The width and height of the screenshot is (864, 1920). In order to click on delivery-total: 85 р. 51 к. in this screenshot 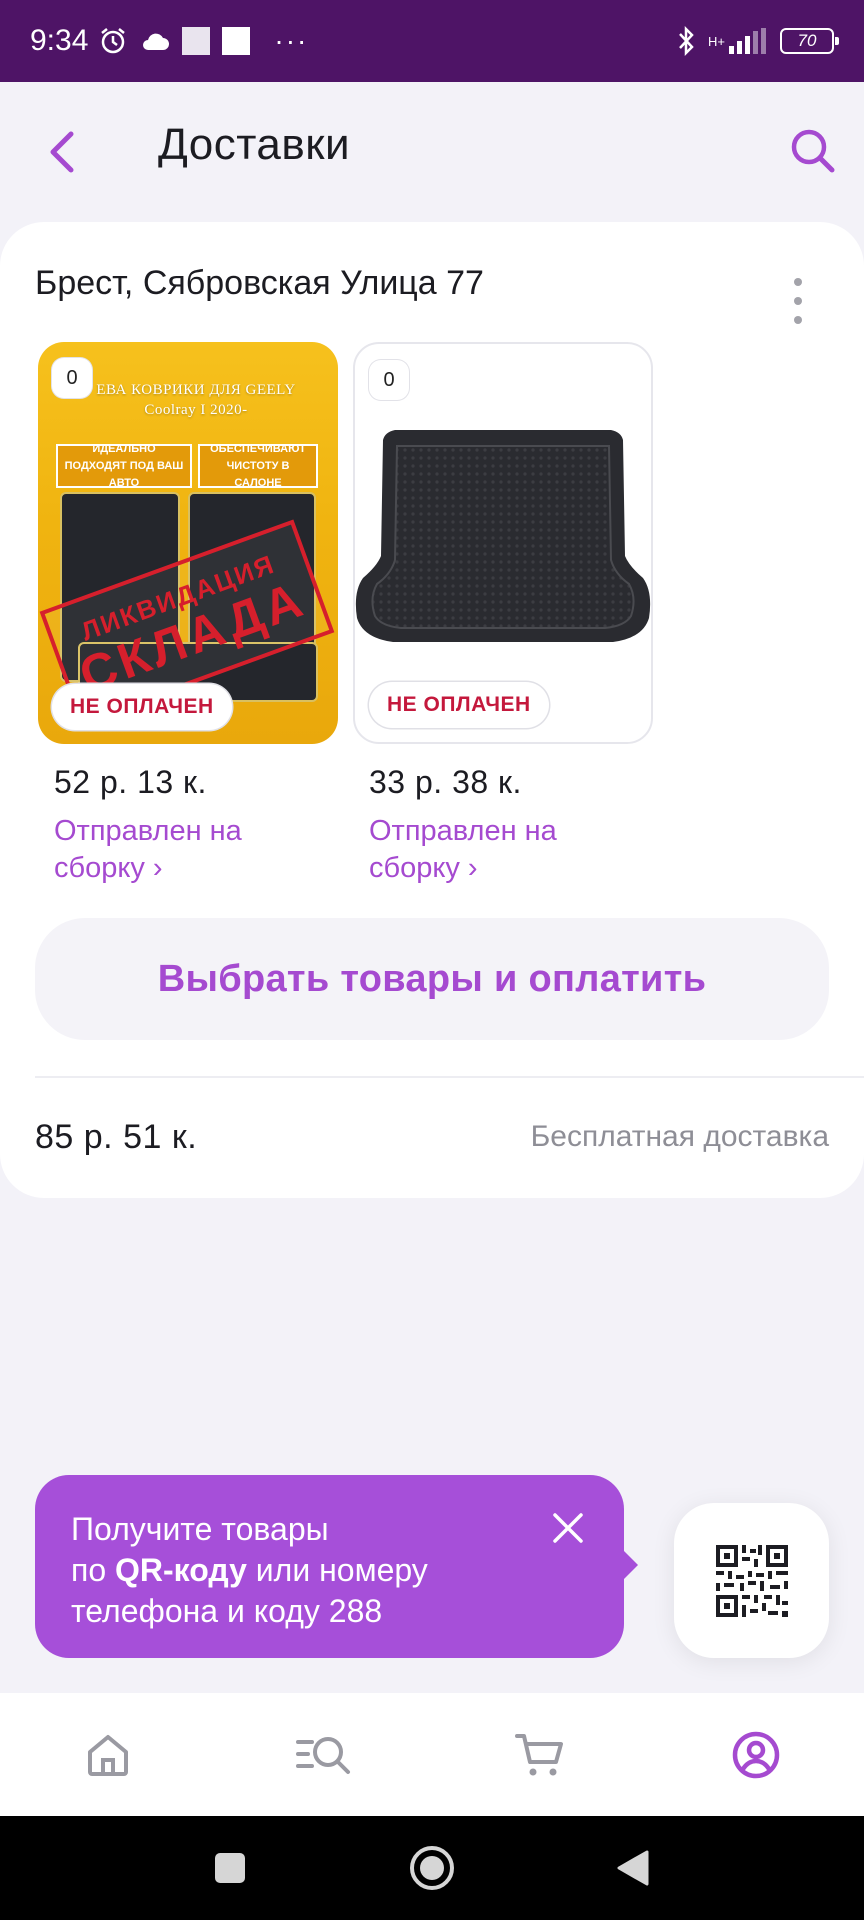, I will do `click(116, 1137)`.